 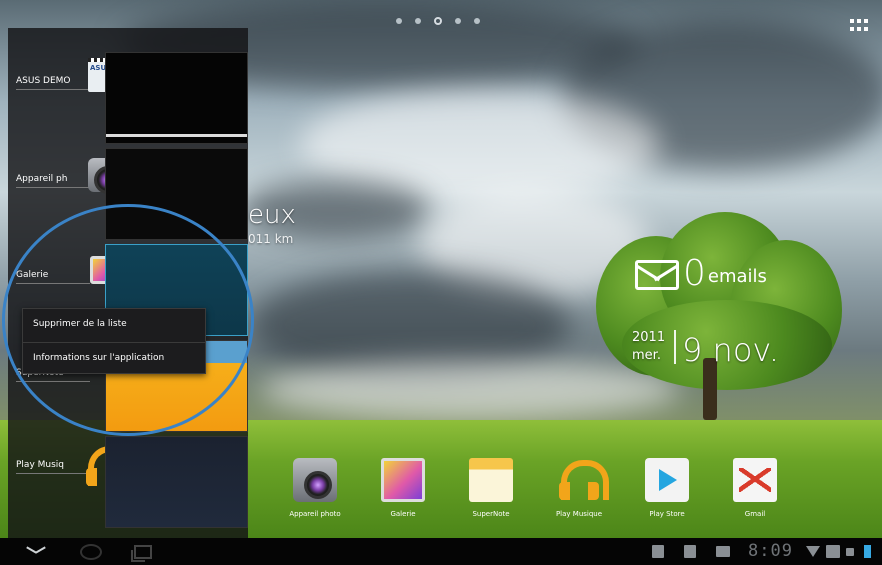 I want to click on date-separator, so click(x=675, y=347).